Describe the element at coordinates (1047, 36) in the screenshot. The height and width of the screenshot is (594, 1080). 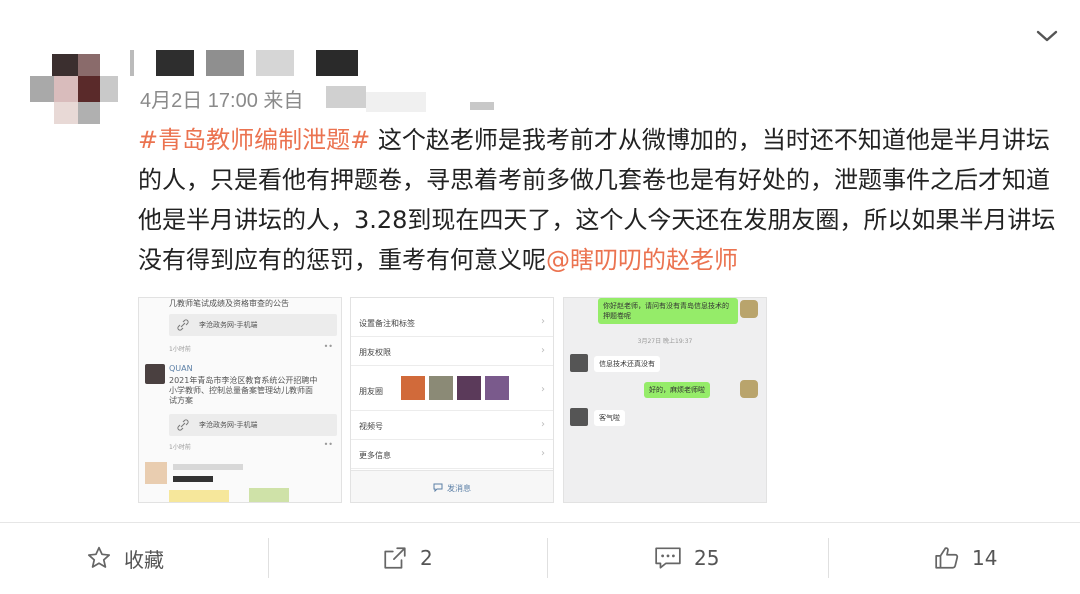
I see `chevron-down-icon` at that location.